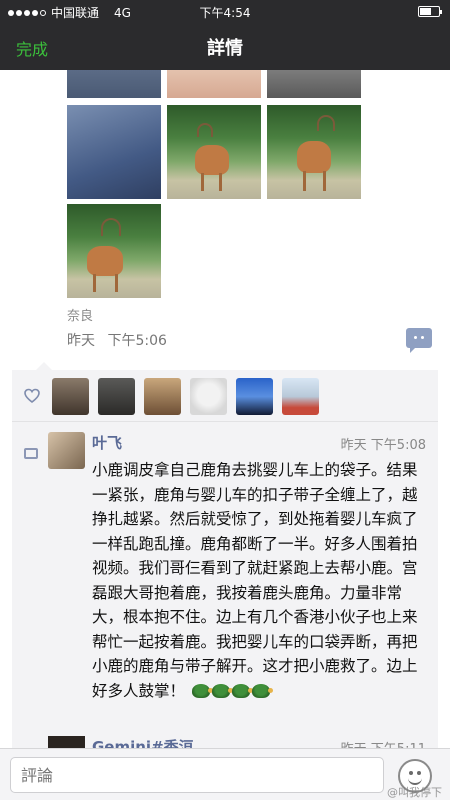 The image size is (450, 800). Describe the element at coordinates (81, 341) in the screenshot. I see `post-day: 昨天` at that location.